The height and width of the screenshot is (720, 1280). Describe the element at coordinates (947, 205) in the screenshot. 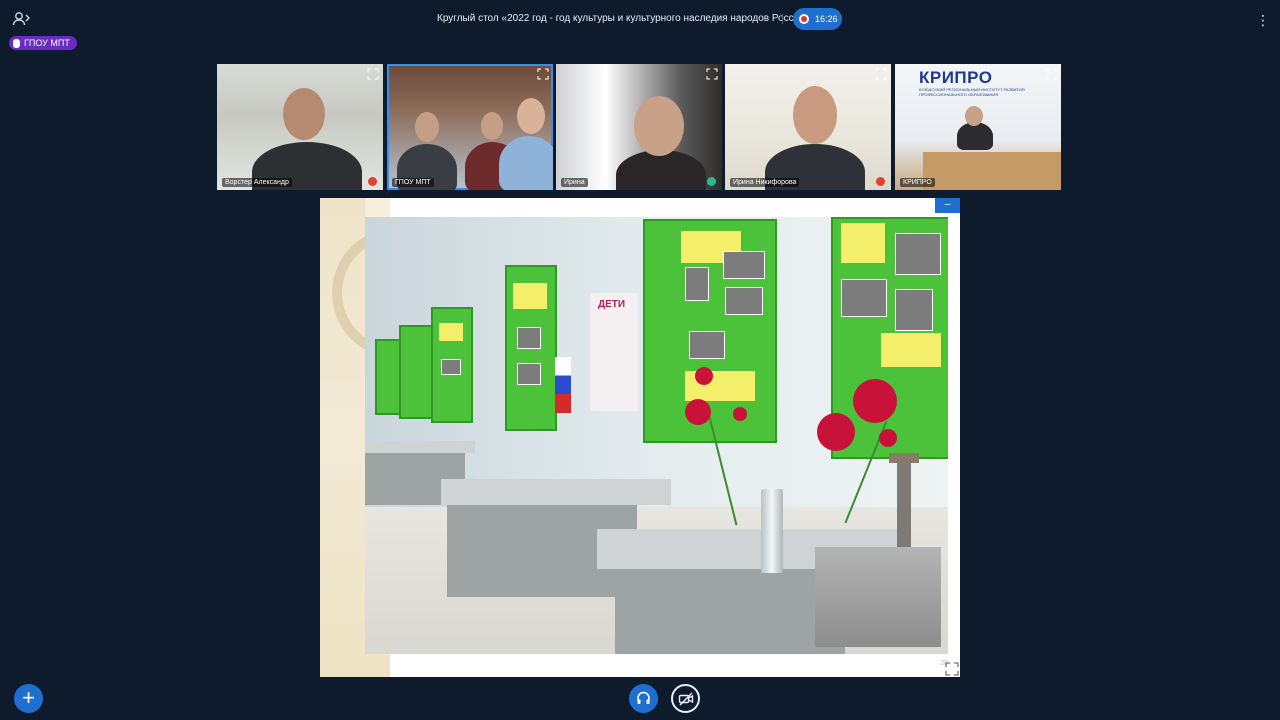

I see `minimize-icon: –` at that location.